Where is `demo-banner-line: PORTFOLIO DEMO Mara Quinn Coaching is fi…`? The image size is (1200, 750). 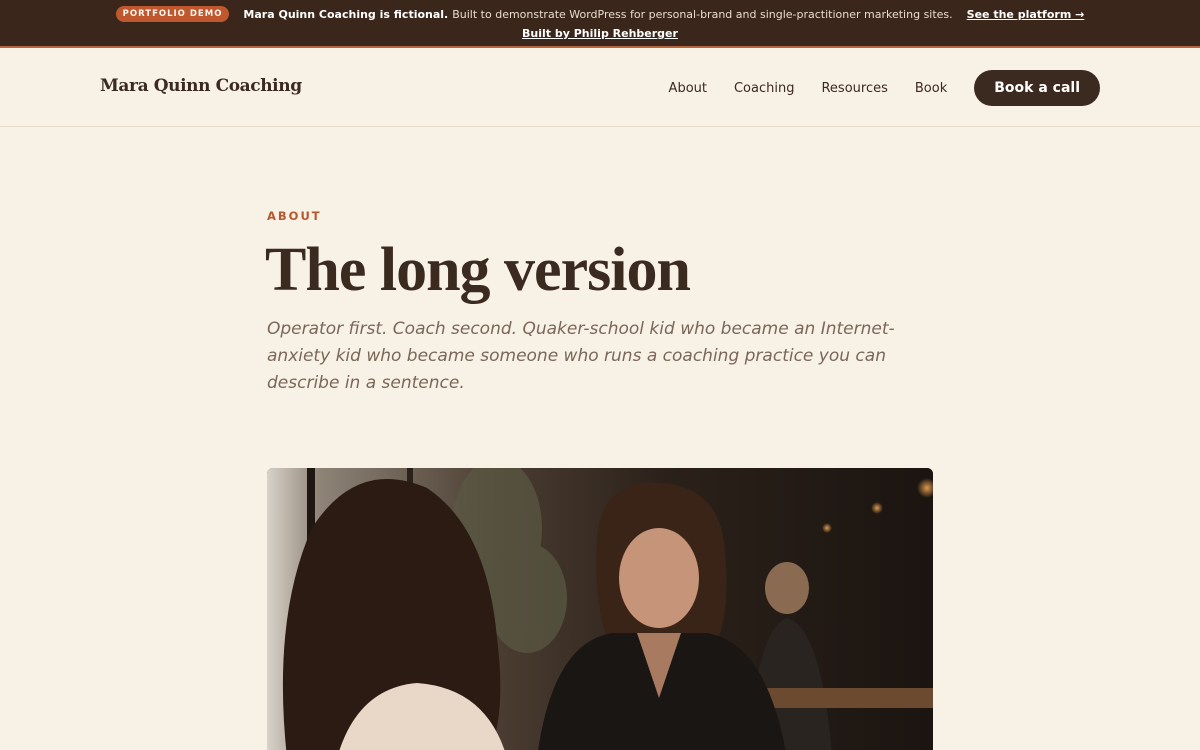
demo-banner-line: PORTFOLIO DEMO Mara Quinn Coaching is fi… is located at coordinates (600, 14).